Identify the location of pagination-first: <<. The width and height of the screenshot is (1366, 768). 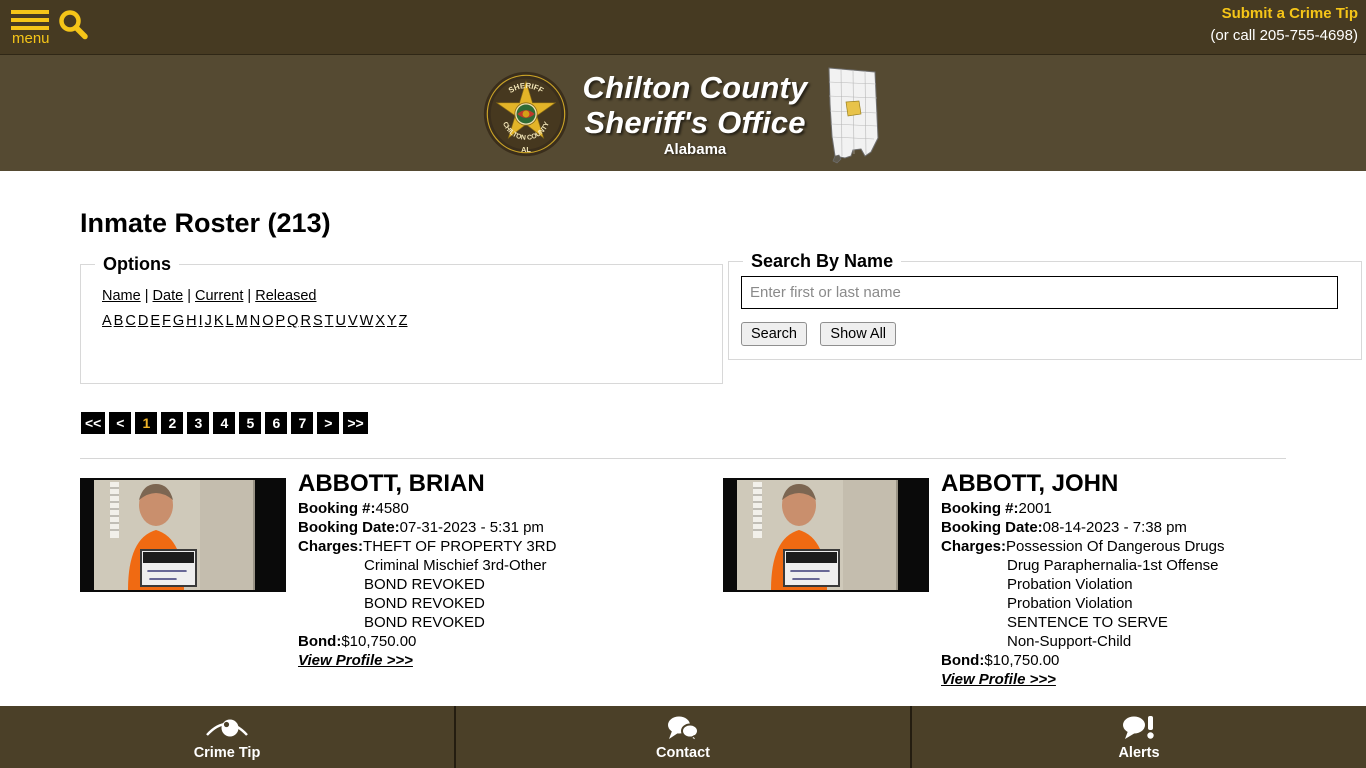
(93, 423).